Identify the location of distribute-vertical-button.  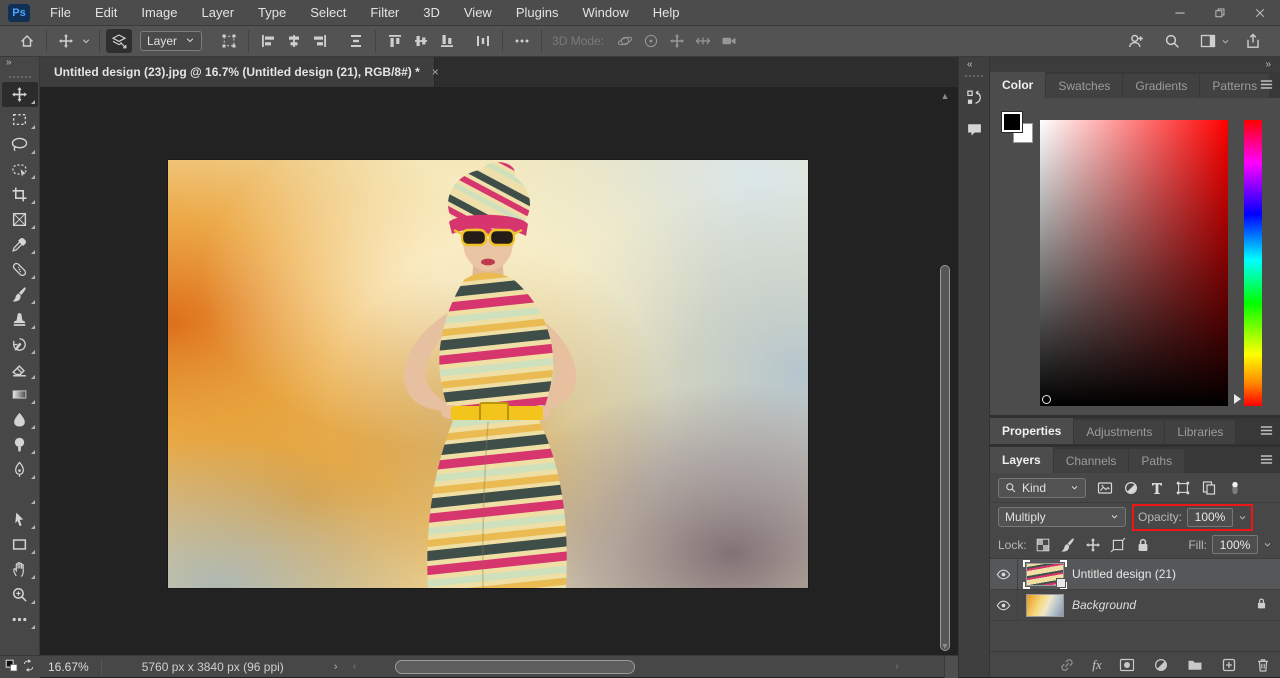
(356, 41).